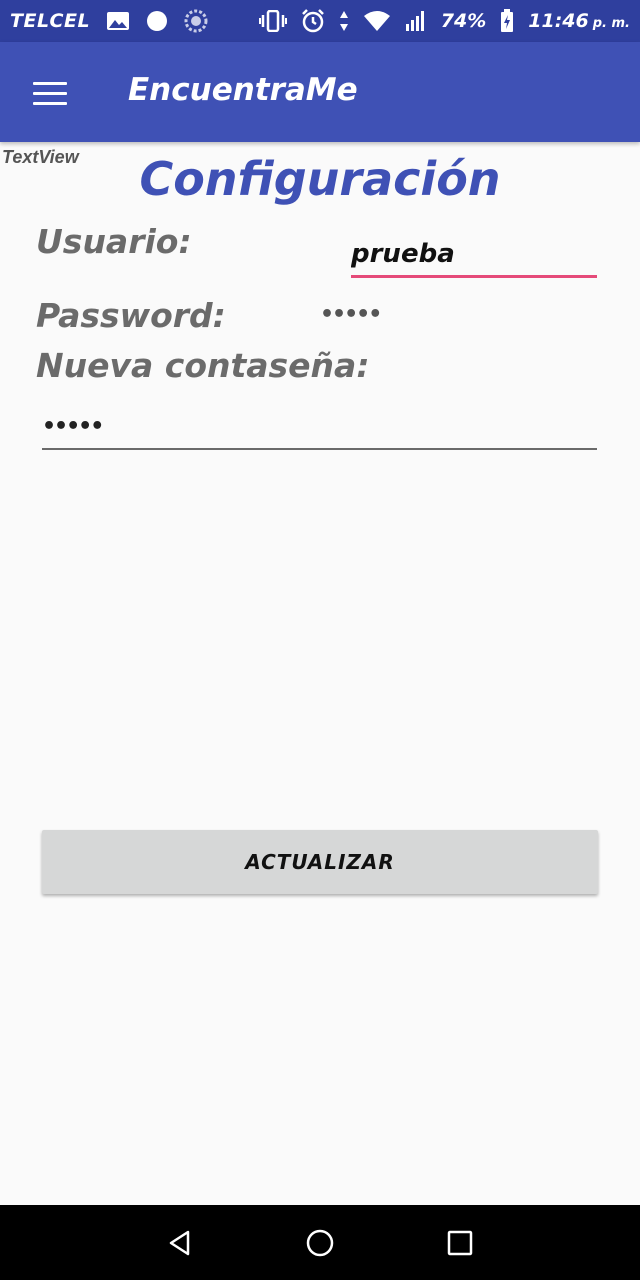  What do you see at coordinates (579, 21) in the screenshot?
I see `clock: 11:46 p. m.` at bounding box center [579, 21].